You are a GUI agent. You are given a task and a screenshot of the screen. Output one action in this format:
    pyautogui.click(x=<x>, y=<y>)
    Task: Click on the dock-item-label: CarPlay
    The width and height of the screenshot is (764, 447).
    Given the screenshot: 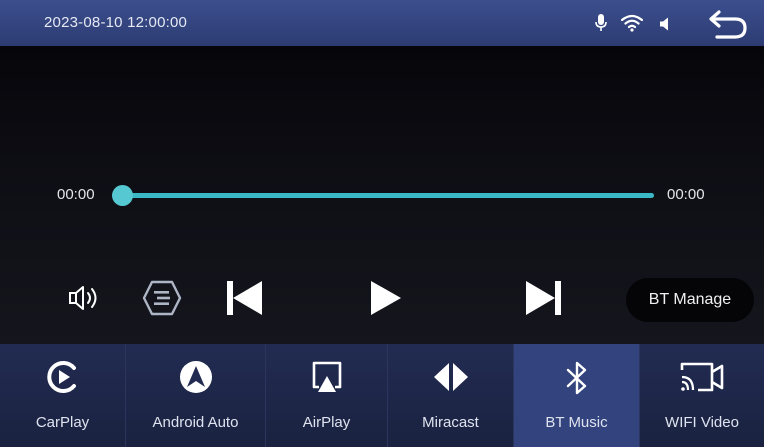 What is the action you would take?
    pyautogui.click(x=62, y=422)
    